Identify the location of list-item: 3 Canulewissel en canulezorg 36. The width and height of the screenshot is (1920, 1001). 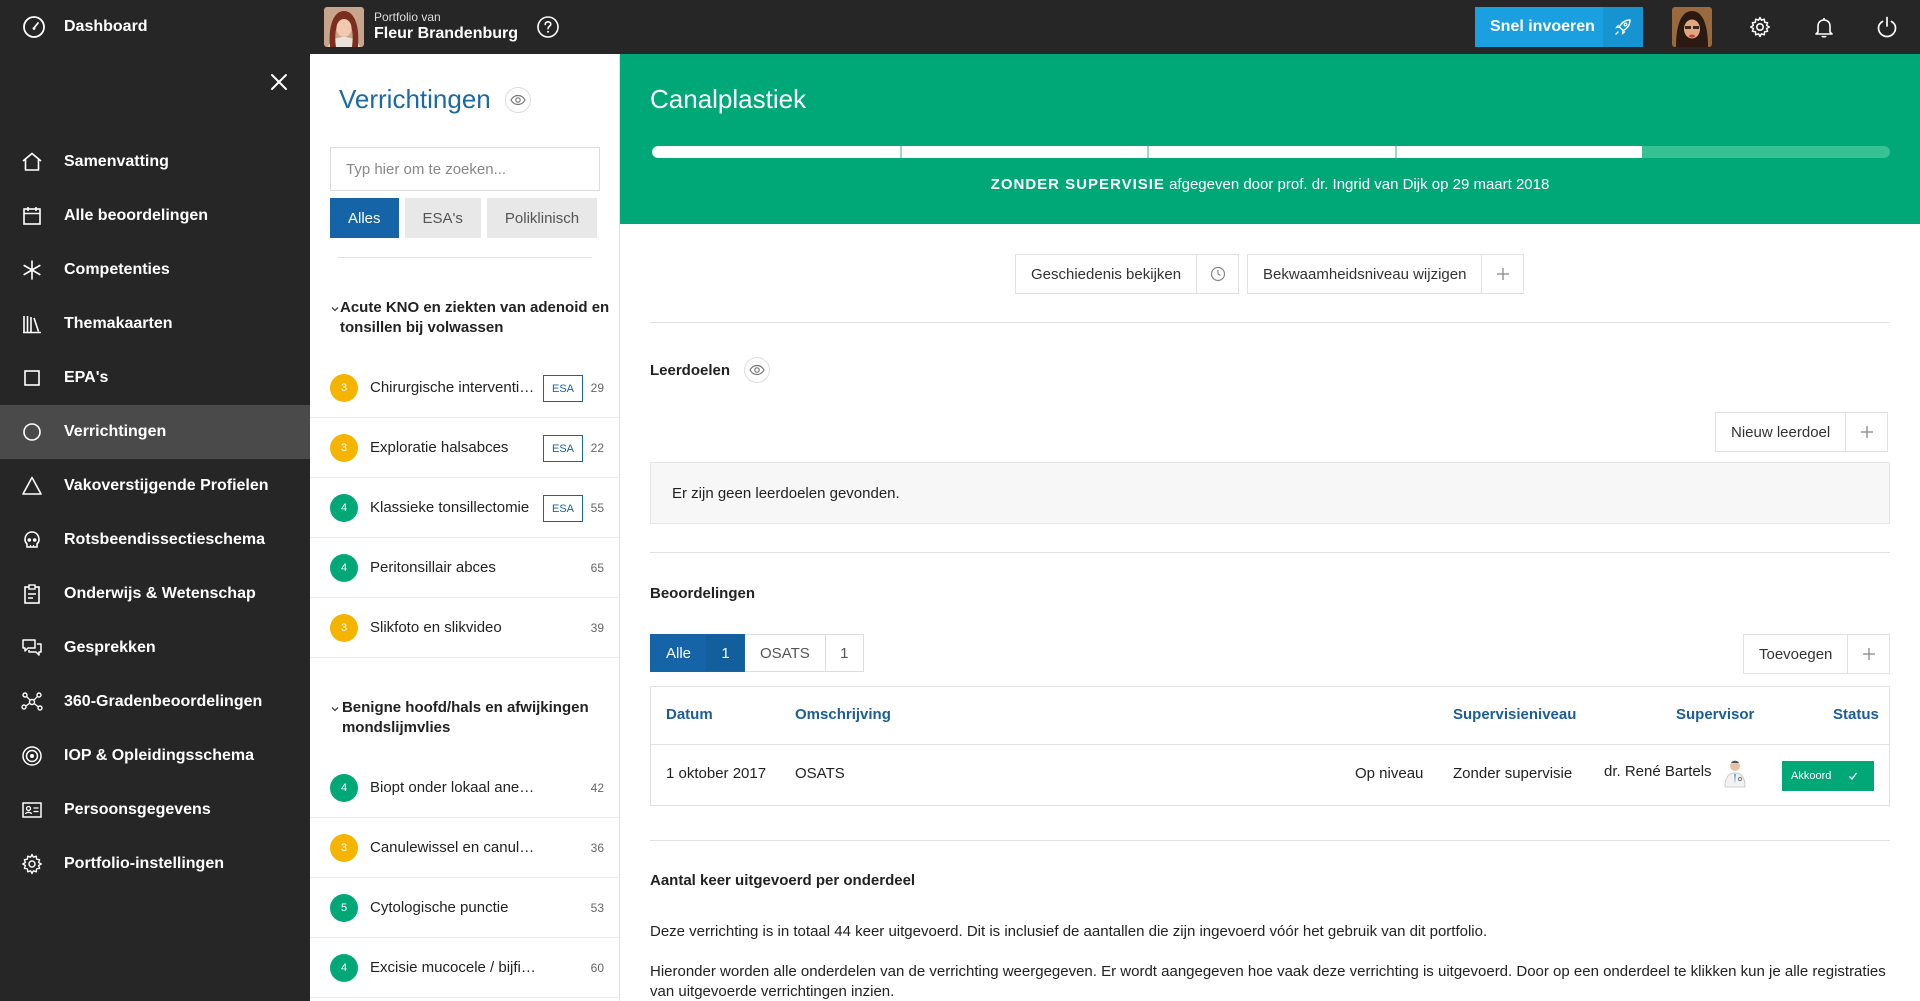
(464, 848).